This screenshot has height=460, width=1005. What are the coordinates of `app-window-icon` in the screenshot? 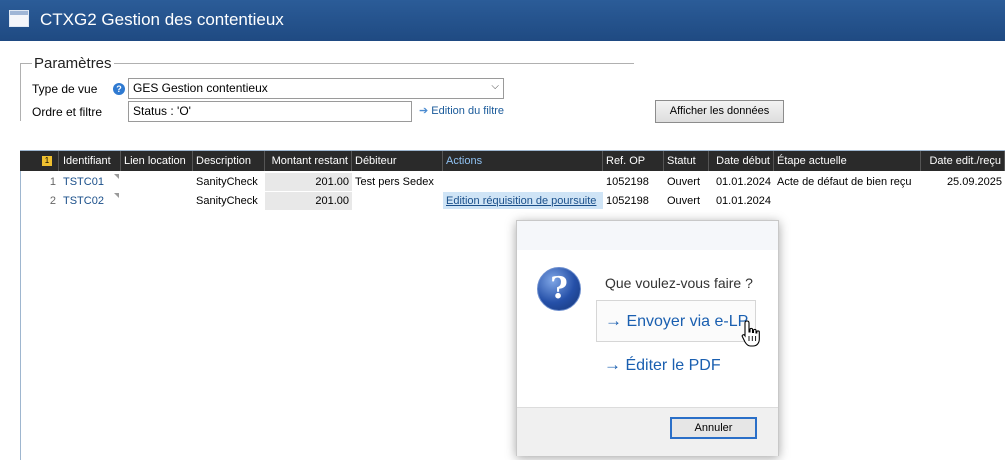 It's located at (19, 18).